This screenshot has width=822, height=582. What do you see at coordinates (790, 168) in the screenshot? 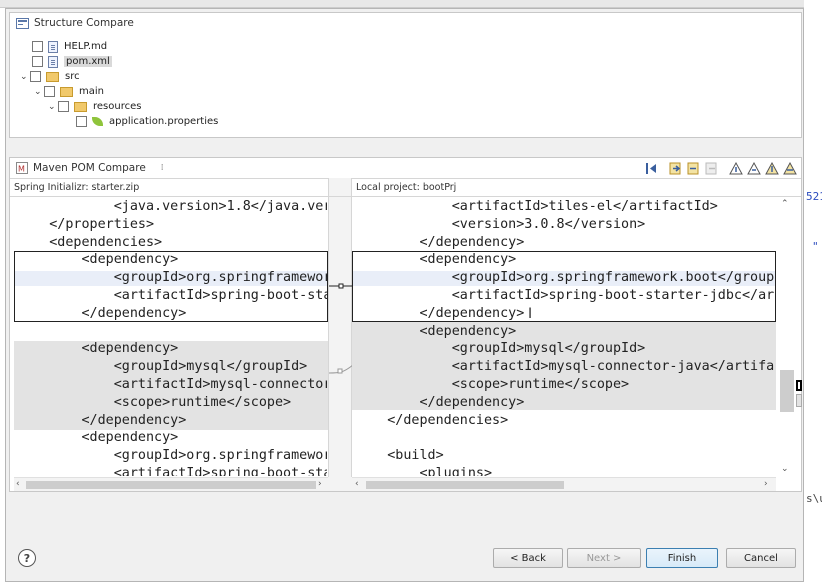
I see `previous-change-icon` at bounding box center [790, 168].